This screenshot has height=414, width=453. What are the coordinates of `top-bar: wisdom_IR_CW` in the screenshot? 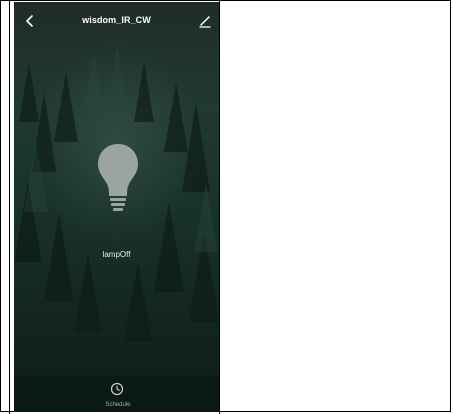 It's located at (116, 20).